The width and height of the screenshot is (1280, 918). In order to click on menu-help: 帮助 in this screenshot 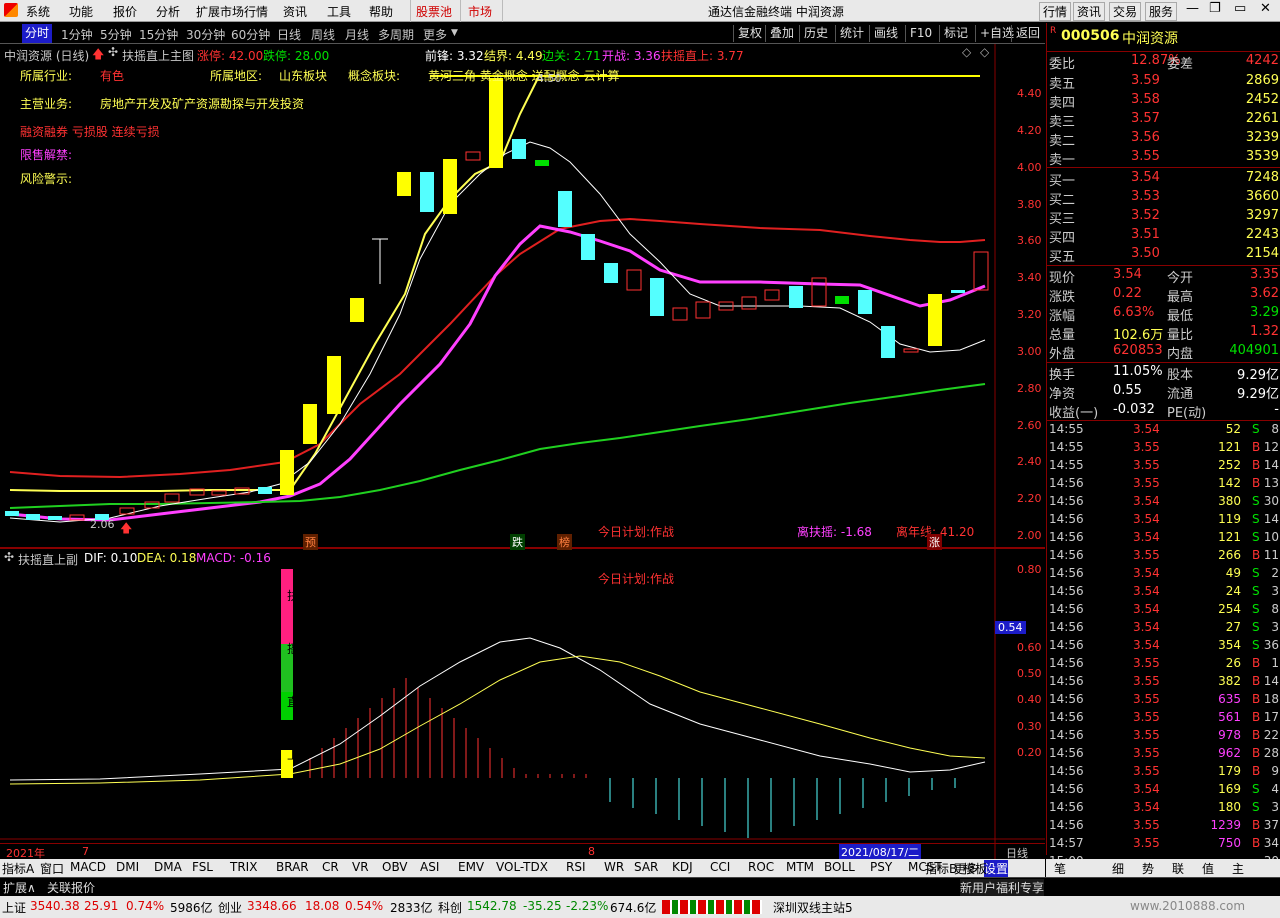, I will do `click(381, 11)`.